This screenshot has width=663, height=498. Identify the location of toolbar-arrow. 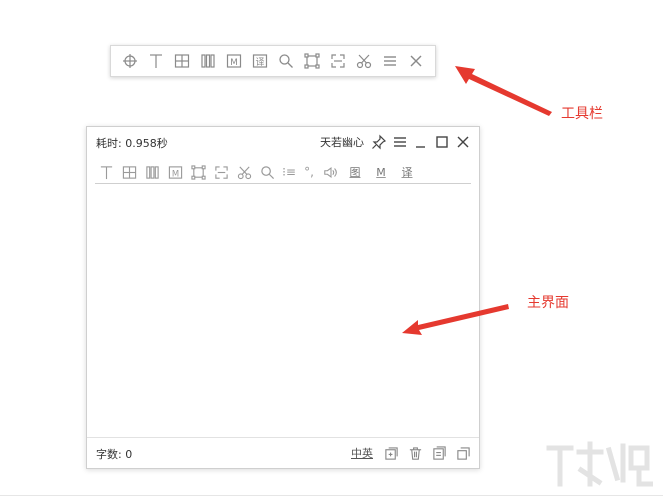
(503, 91).